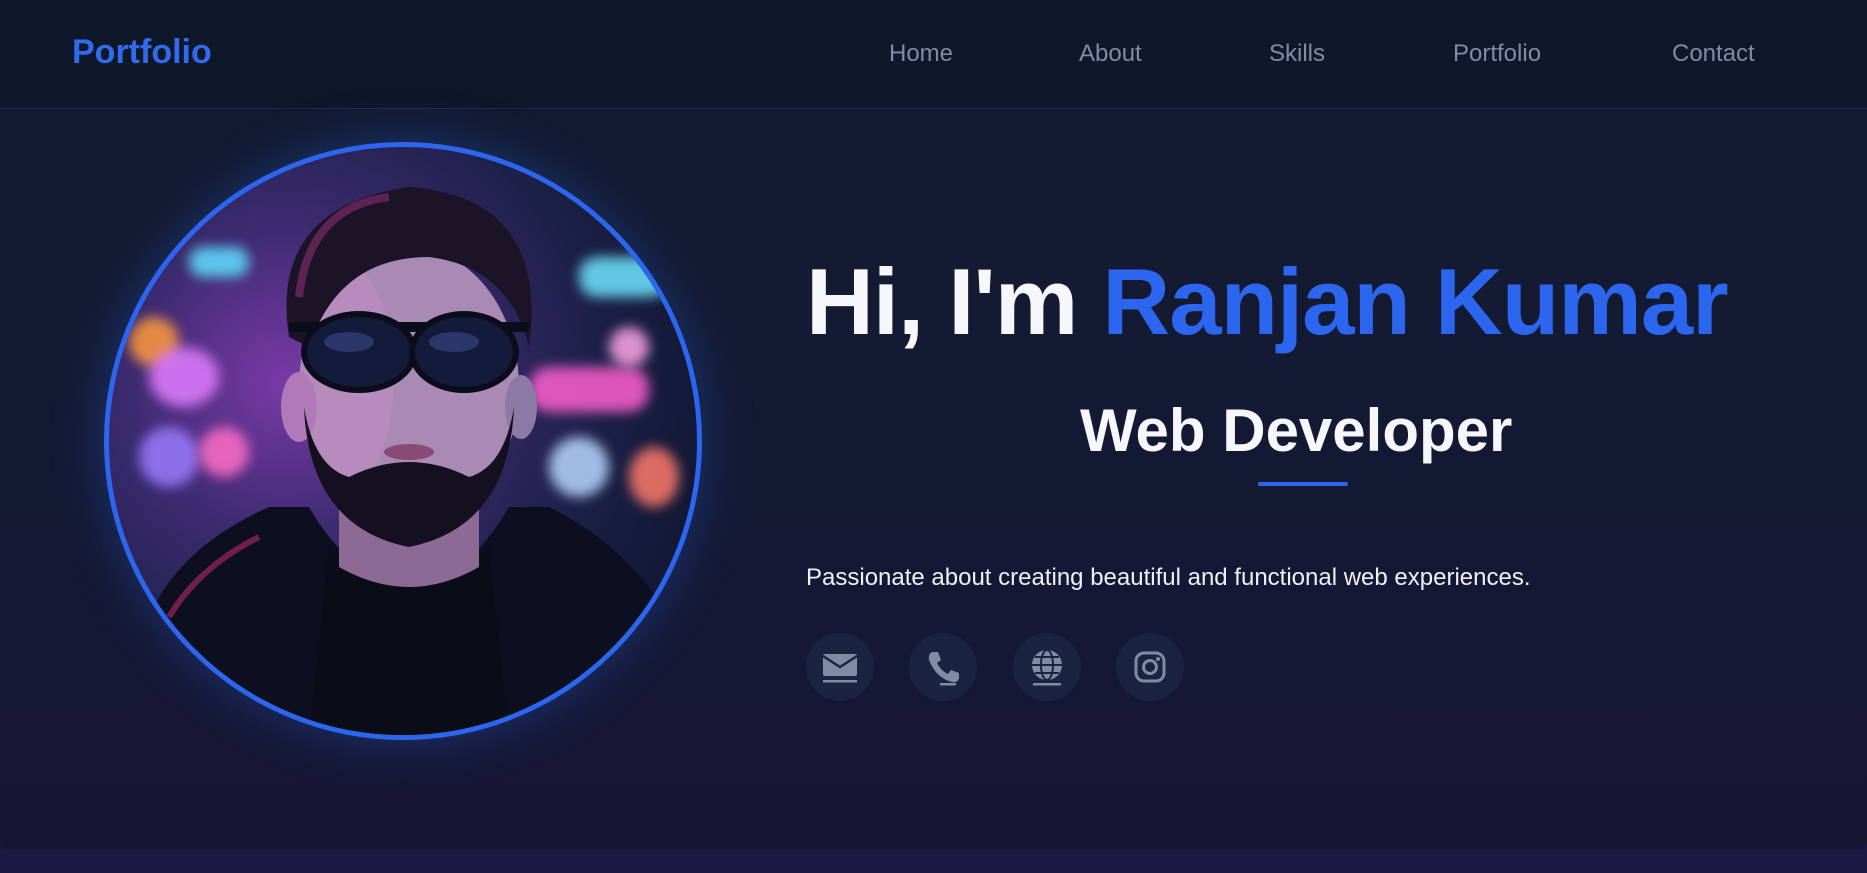 This screenshot has height=873, width=1867. What do you see at coordinates (942, 301) in the screenshot?
I see `hero-greeting: Hi, I'm` at bounding box center [942, 301].